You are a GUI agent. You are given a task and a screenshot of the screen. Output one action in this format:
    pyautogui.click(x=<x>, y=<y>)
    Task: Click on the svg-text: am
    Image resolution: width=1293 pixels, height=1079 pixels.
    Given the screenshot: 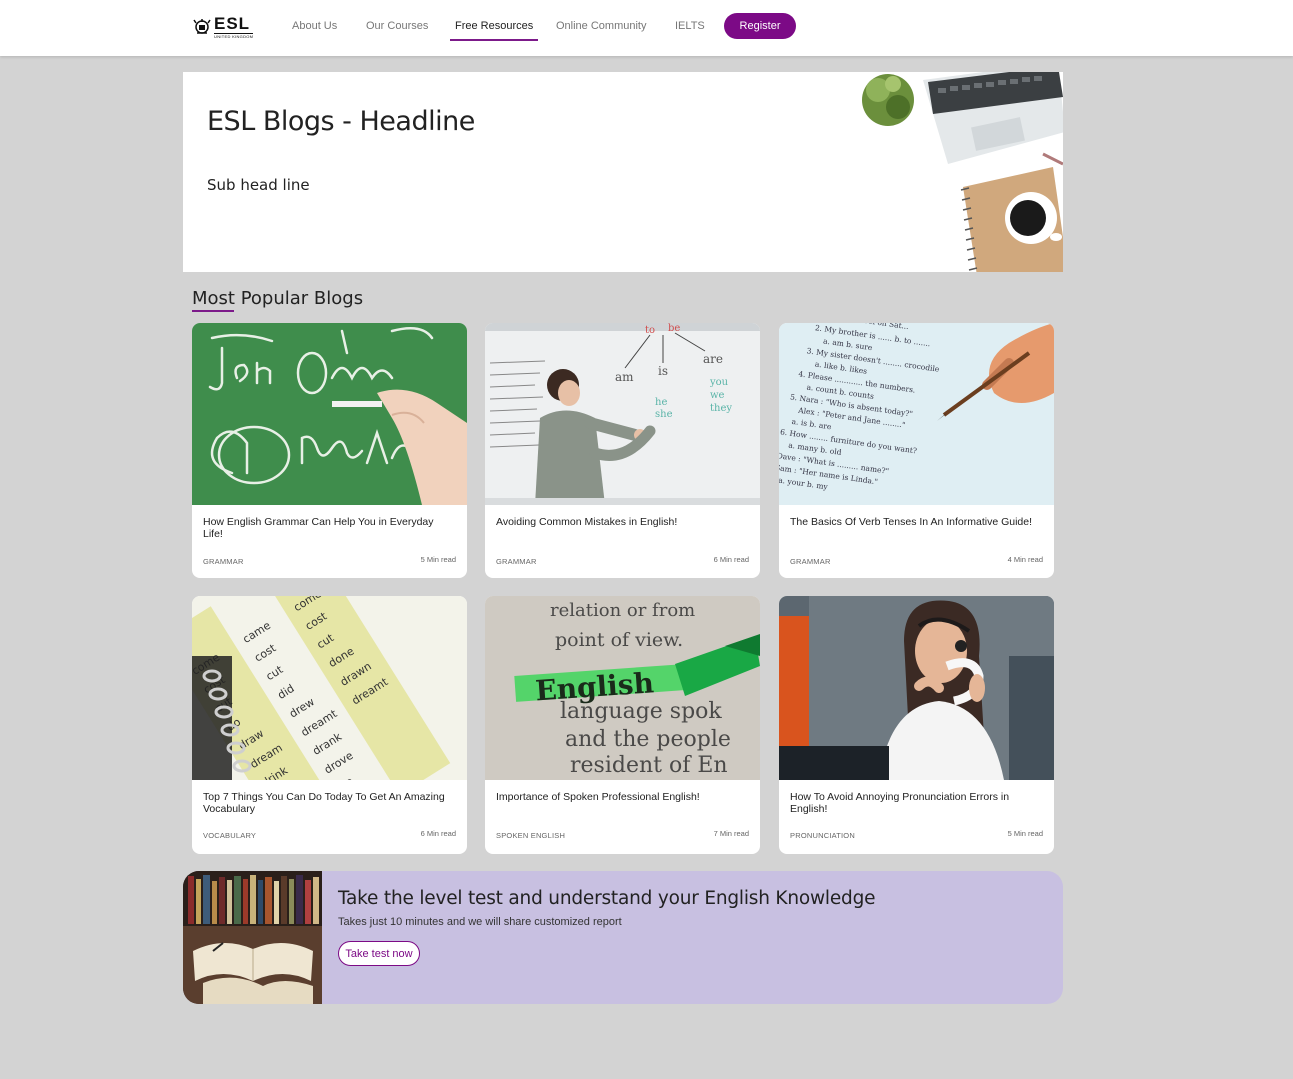 What is the action you would take?
    pyautogui.click(x=624, y=377)
    